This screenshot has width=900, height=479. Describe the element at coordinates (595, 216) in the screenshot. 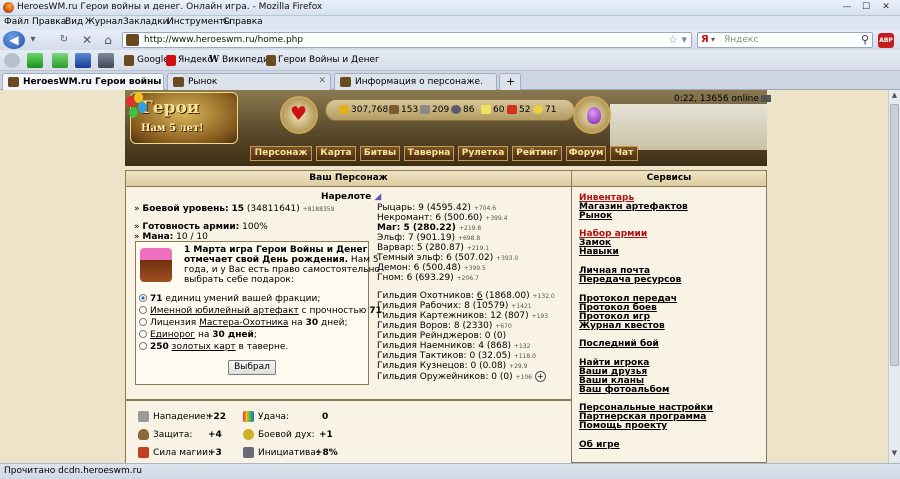

I see `service-market: Рынок` at that location.